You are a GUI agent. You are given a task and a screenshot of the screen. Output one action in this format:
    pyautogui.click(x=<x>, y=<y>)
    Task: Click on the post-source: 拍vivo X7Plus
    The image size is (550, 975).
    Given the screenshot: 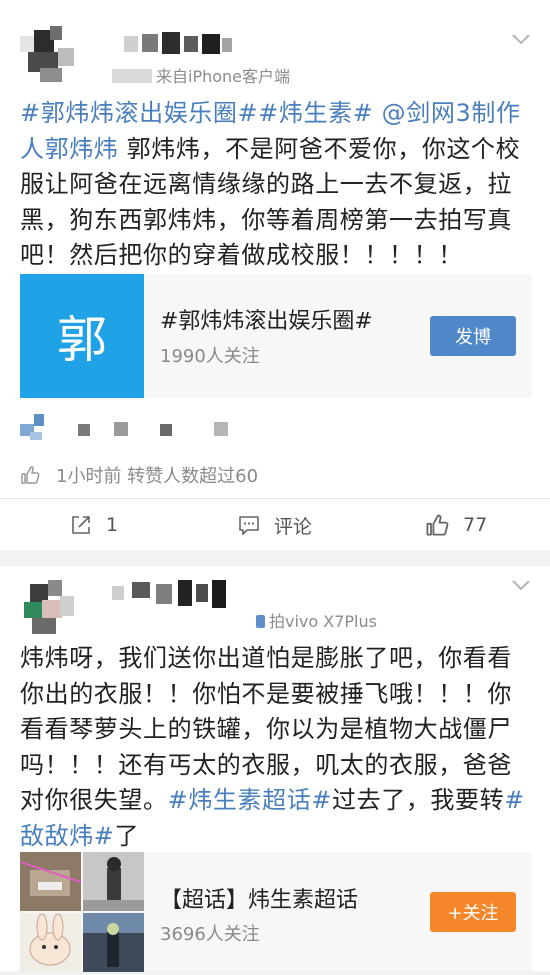 What is the action you would take?
    pyautogui.click(x=316, y=620)
    